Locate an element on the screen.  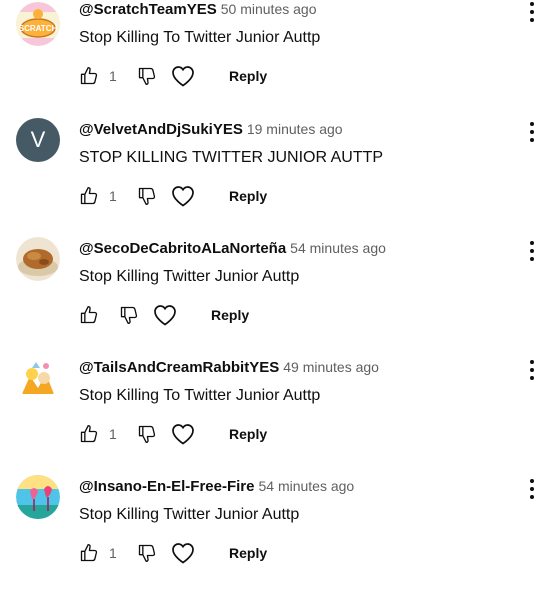
author-name: @SecoDeCabritoALaNorteña is located at coordinates (182, 248).